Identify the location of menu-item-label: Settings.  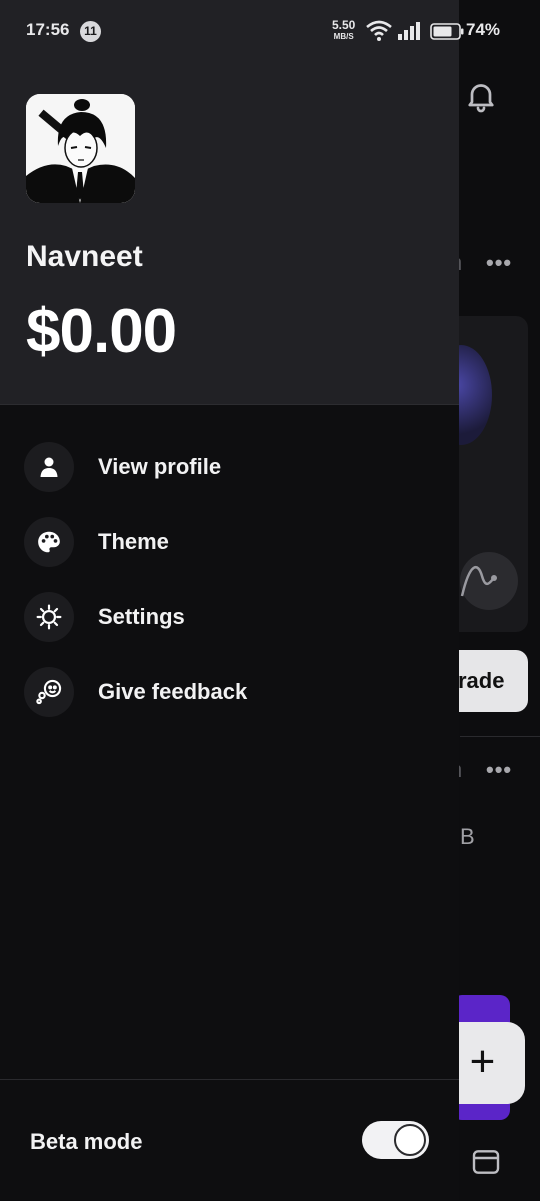
(141, 616).